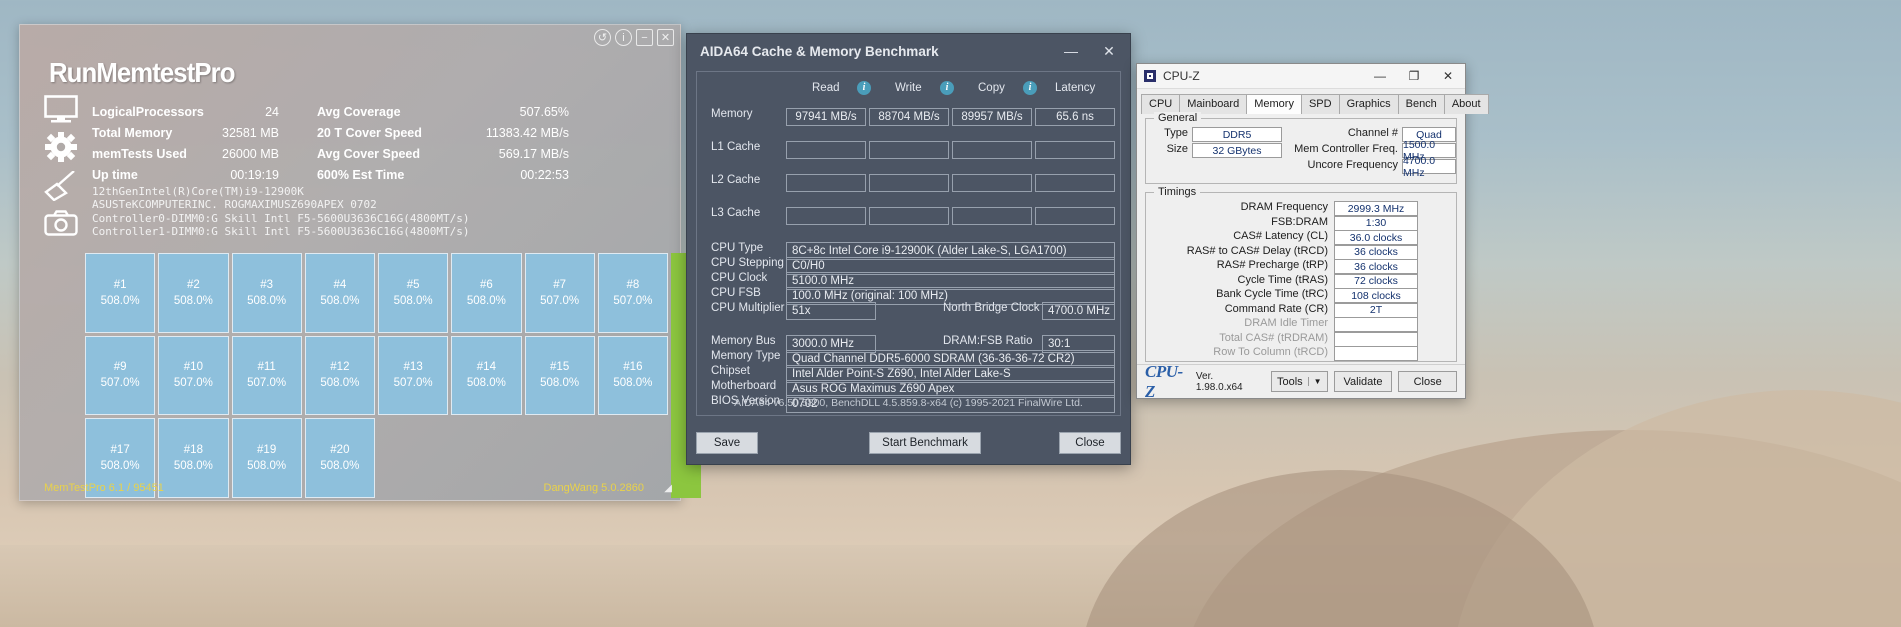  I want to click on minimize-icon: −, so click(644, 37).